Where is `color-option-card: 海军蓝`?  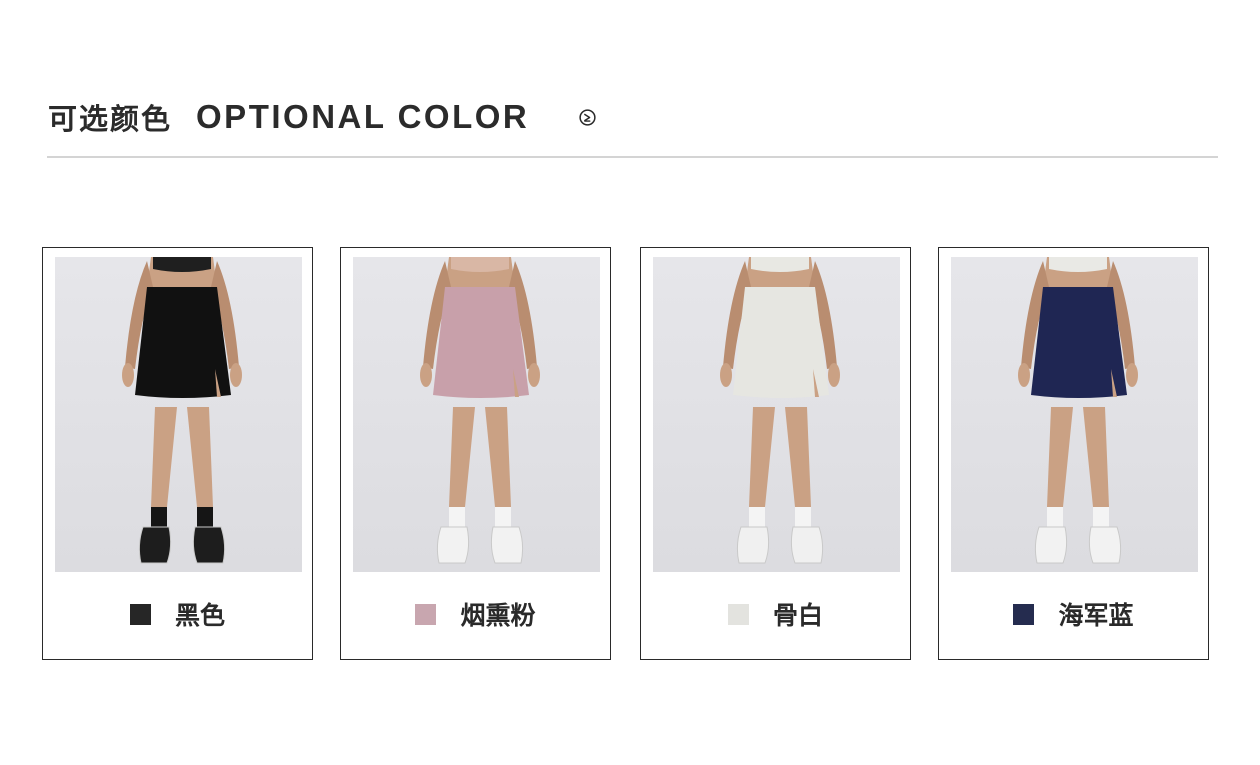 color-option-card: 海军蓝 is located at coordinates (1073, 453).